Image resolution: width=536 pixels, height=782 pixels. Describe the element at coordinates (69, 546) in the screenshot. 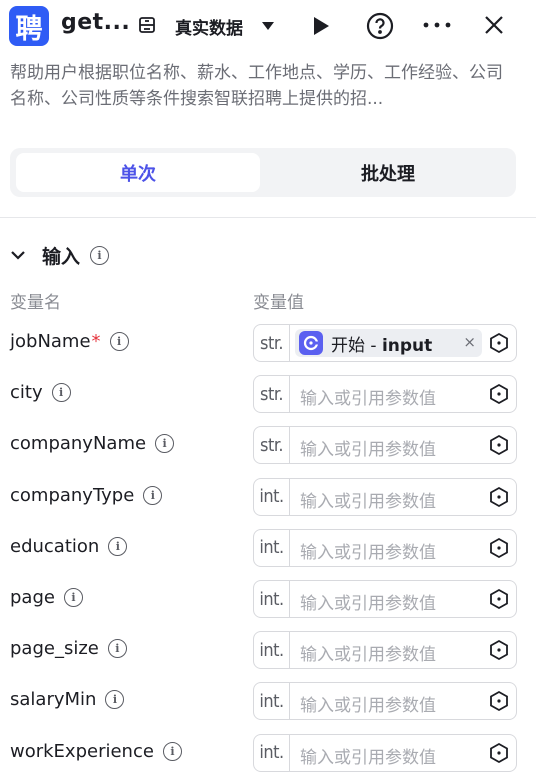

I see `param-name: education i` at that location.